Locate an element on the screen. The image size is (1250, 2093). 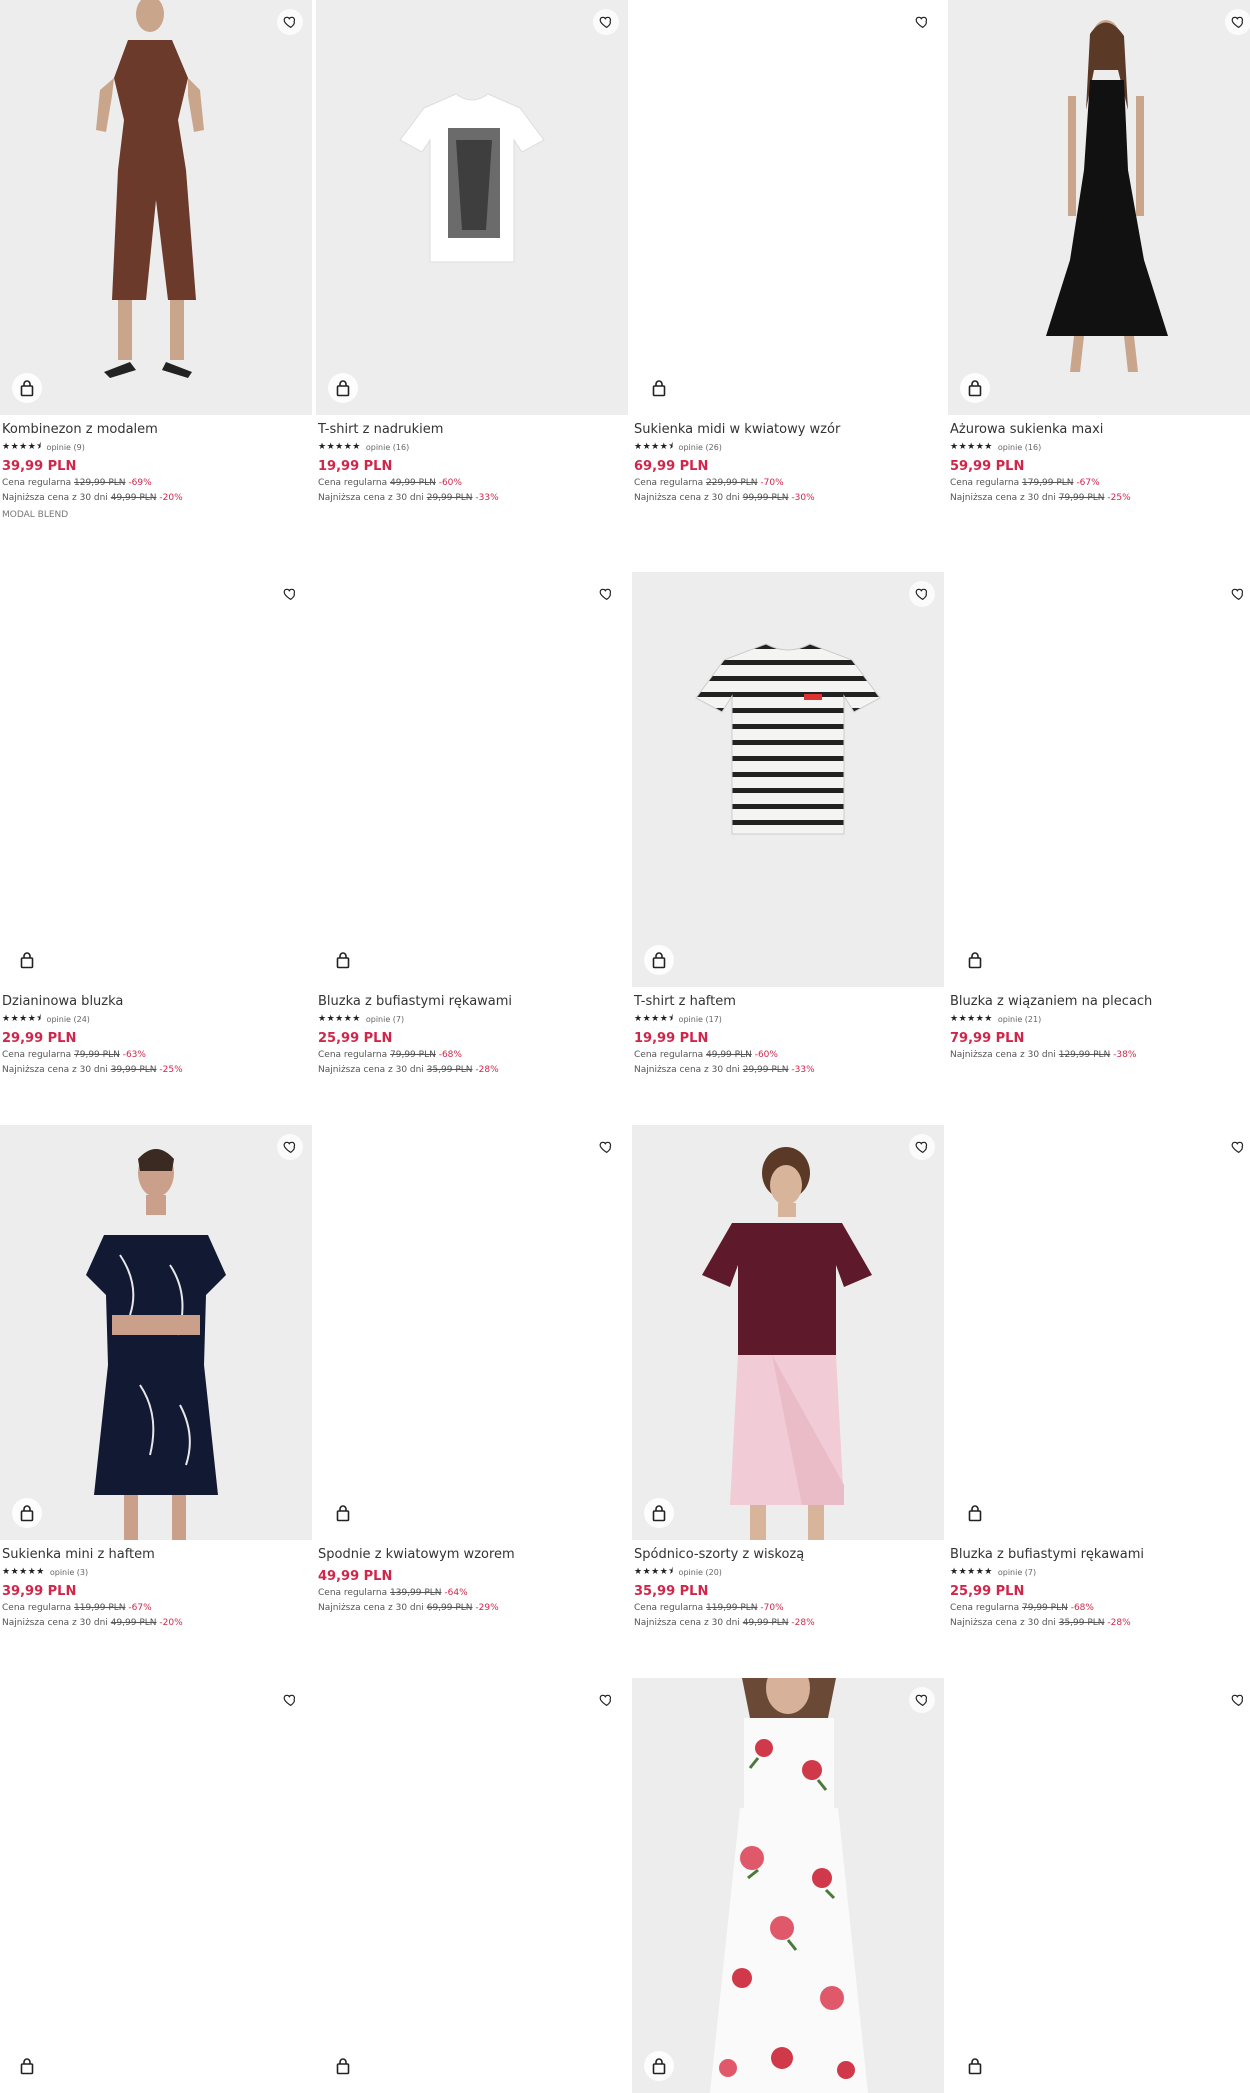
product-name: Ażurowa sukienka maxi is located at coordinates (1100, 430).